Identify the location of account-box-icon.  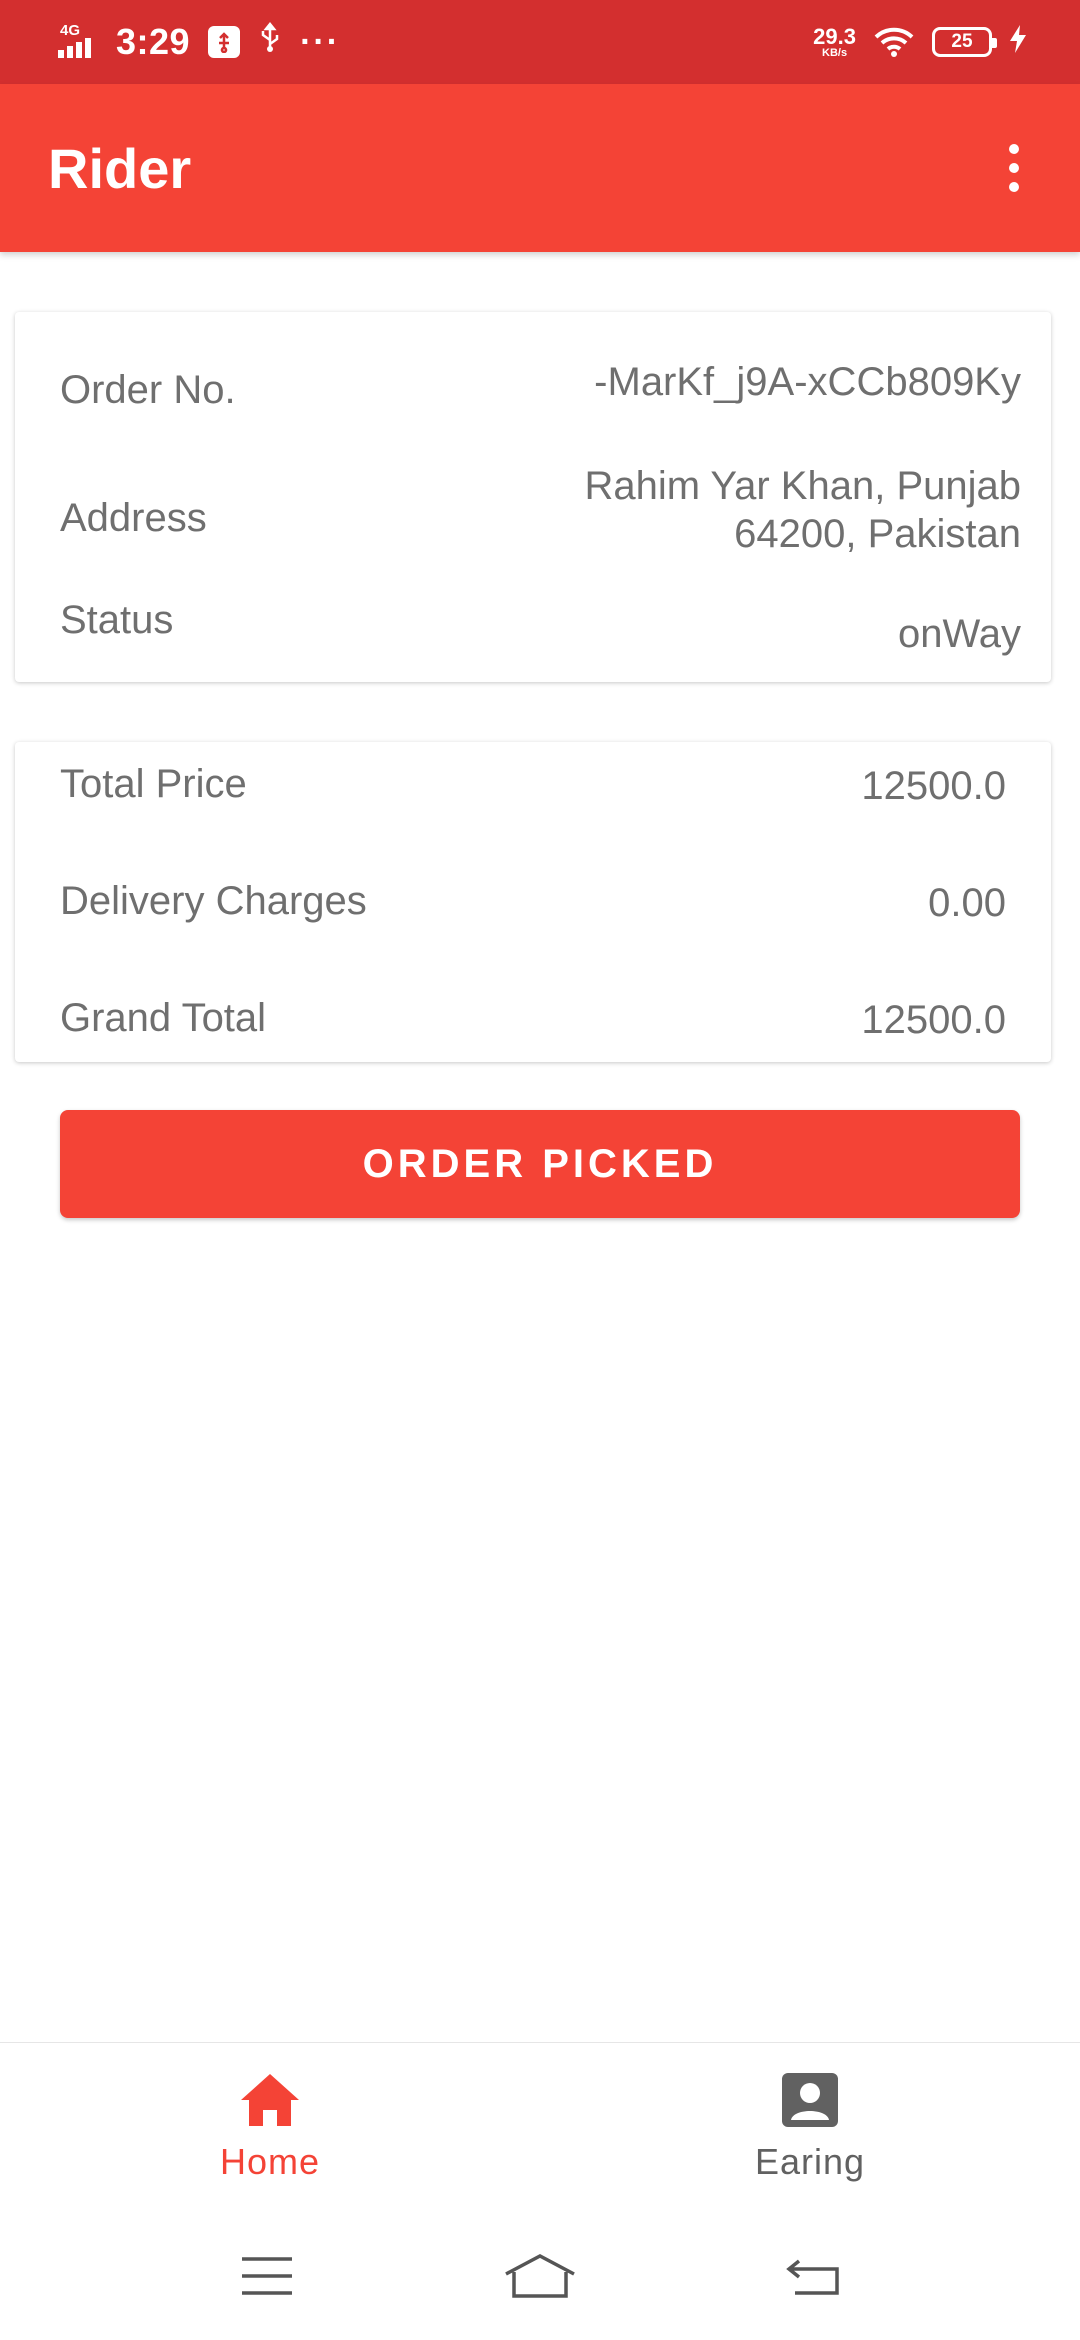
(810, 2102).